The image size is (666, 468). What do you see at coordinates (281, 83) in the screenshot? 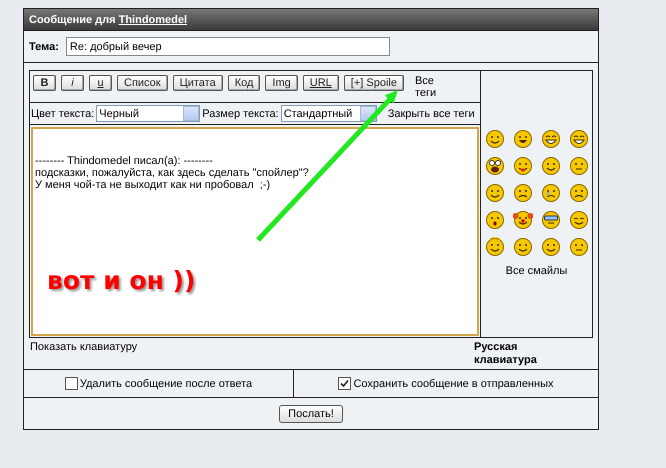
I see `format-button: Img` at bounding box center [281, 83].